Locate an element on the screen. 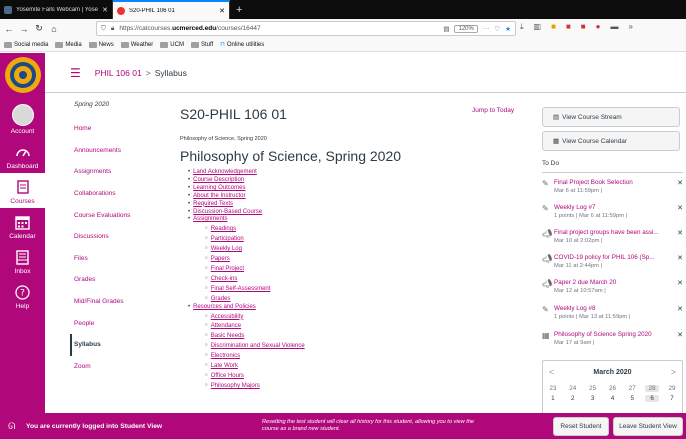  bookmark-online-utilities: ⊓ Online utilities is located at coordinates (242, 45).